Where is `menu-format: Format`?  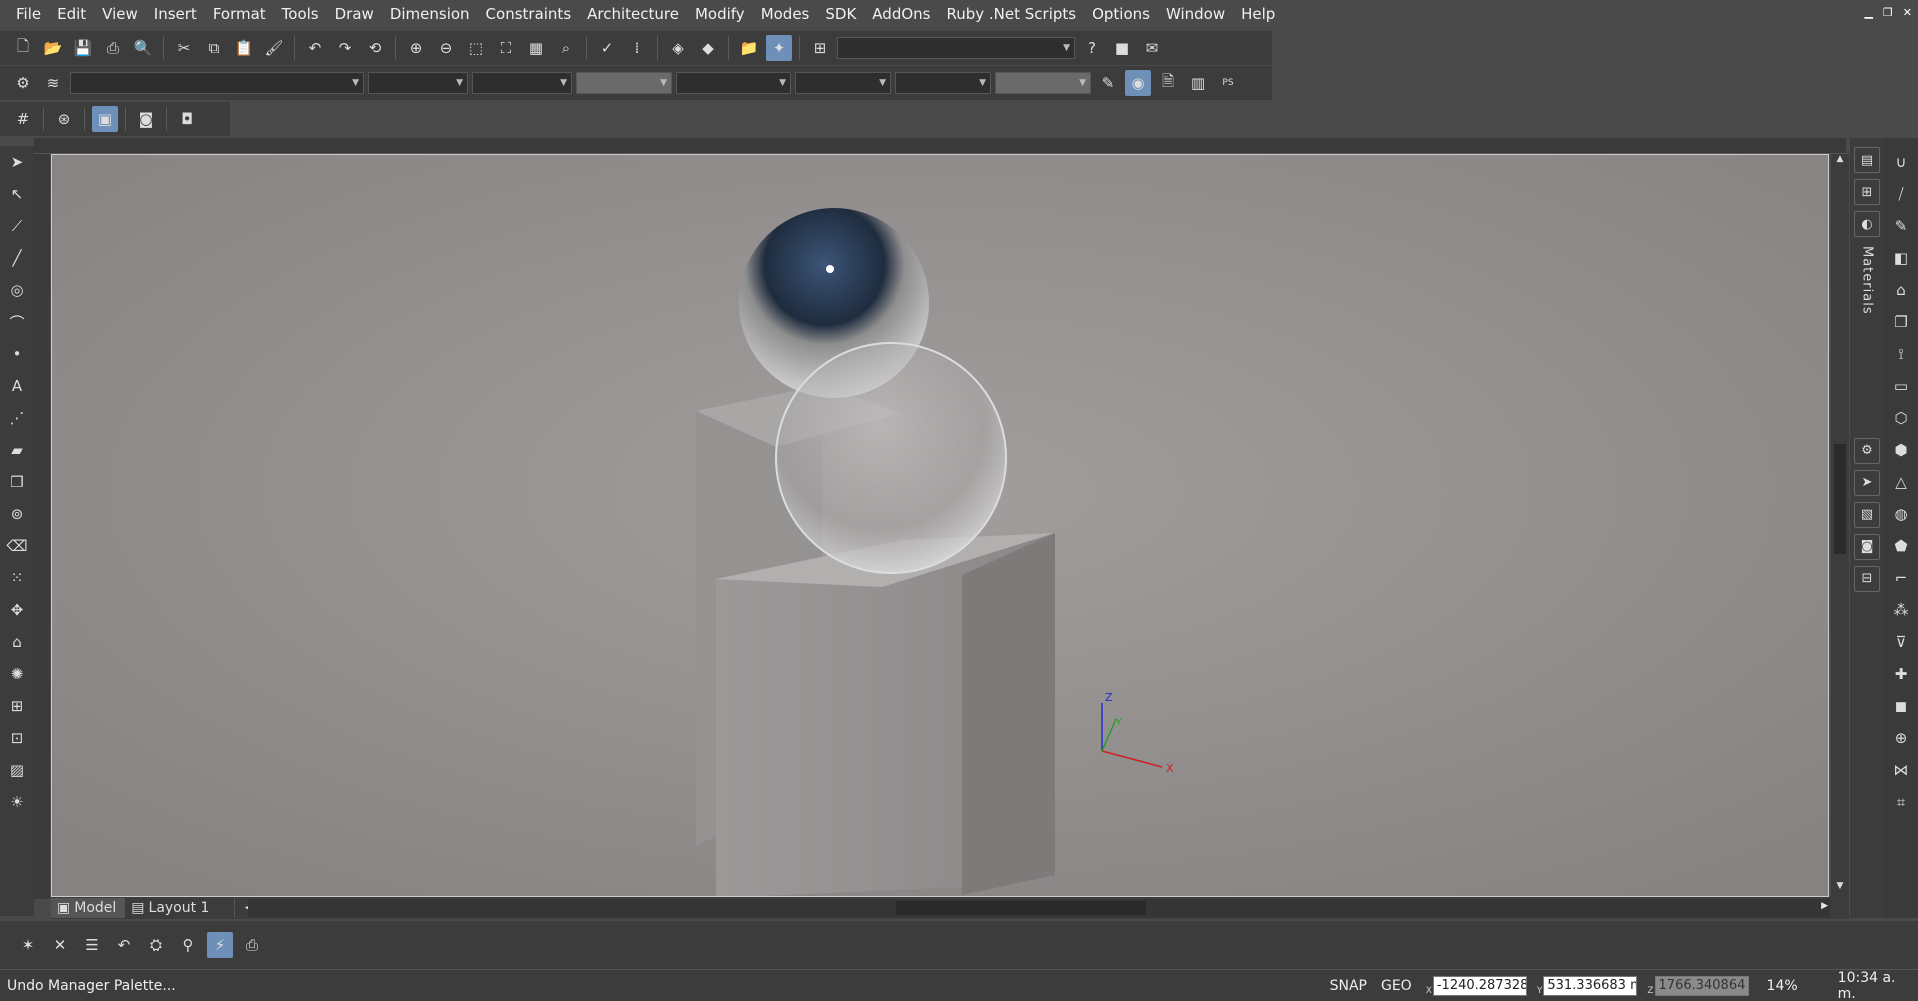 menu-format: Format is located at coordinates (239, 14).